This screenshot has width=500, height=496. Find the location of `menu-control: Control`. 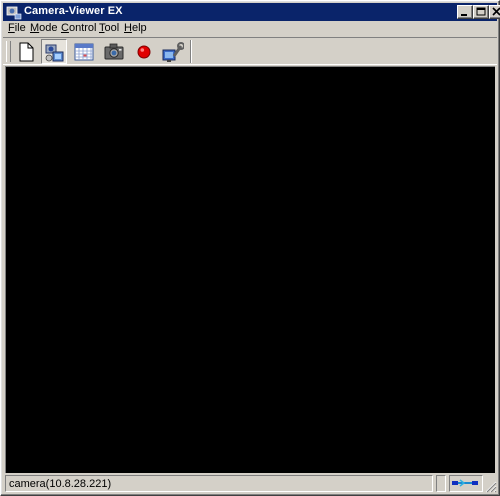

menu-control: Control is located at coordinates (78, 28).